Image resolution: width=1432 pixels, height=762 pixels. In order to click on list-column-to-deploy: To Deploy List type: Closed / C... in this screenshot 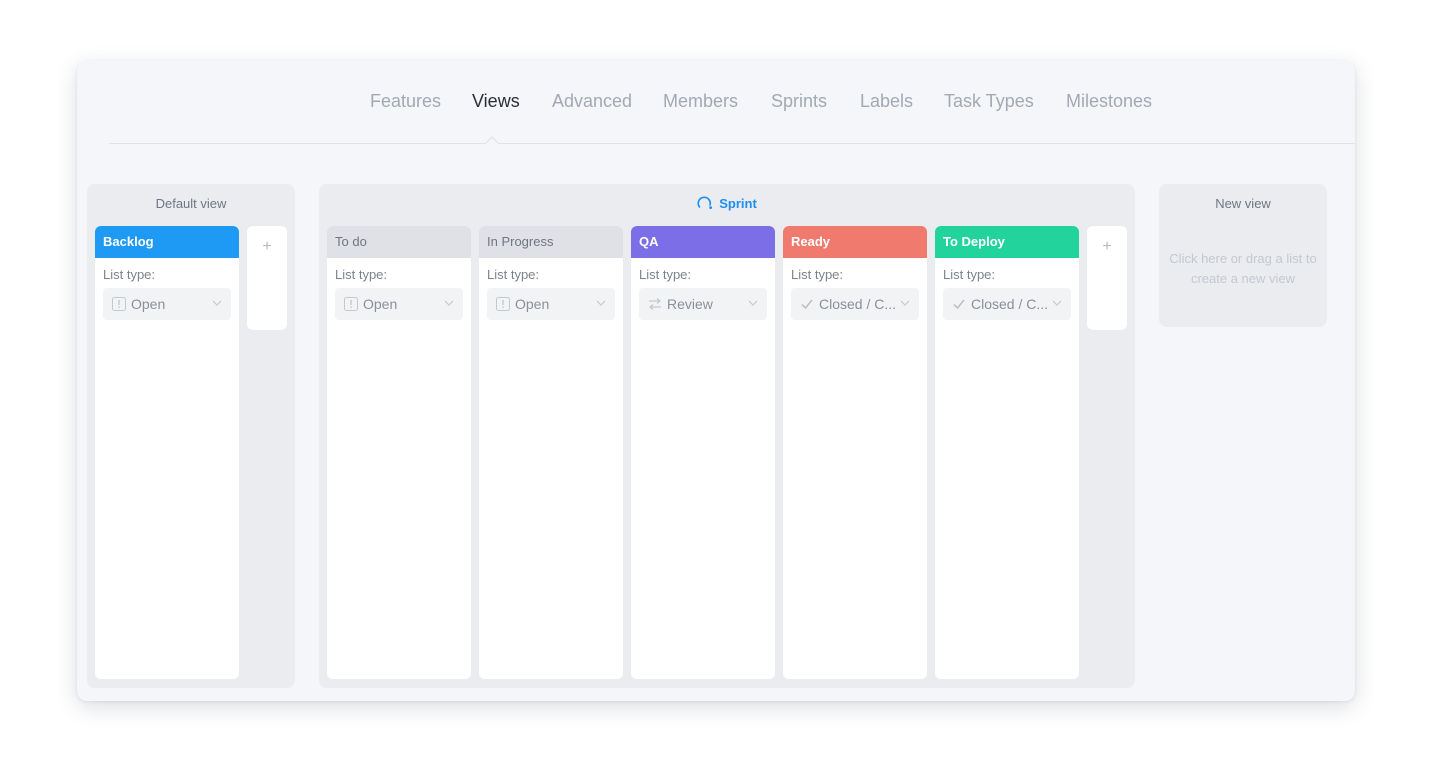, I will do `click(1007, 452)`.